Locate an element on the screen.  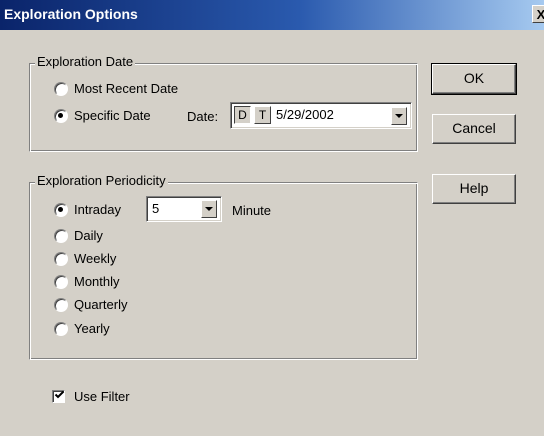
use-filter-label: Use Filter is located at coordinates (102, 396).